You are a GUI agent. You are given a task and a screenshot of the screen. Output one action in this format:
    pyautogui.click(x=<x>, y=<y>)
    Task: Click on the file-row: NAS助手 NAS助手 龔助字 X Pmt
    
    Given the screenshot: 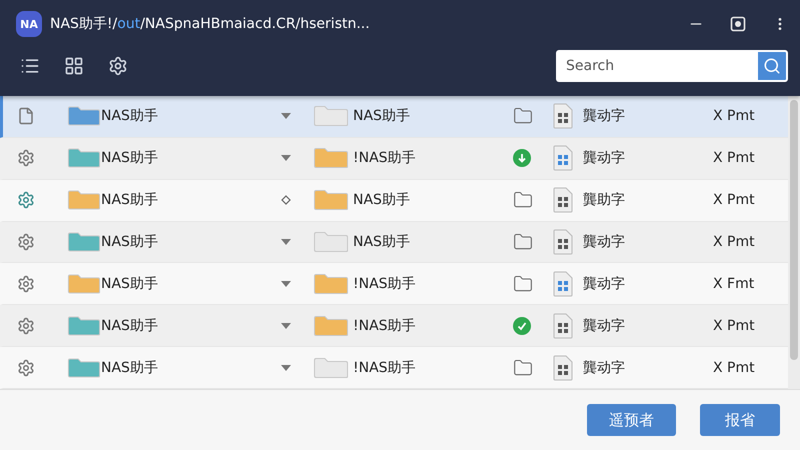 What is the action you would take?
    pyautogui.click(x=394, y=201)
    